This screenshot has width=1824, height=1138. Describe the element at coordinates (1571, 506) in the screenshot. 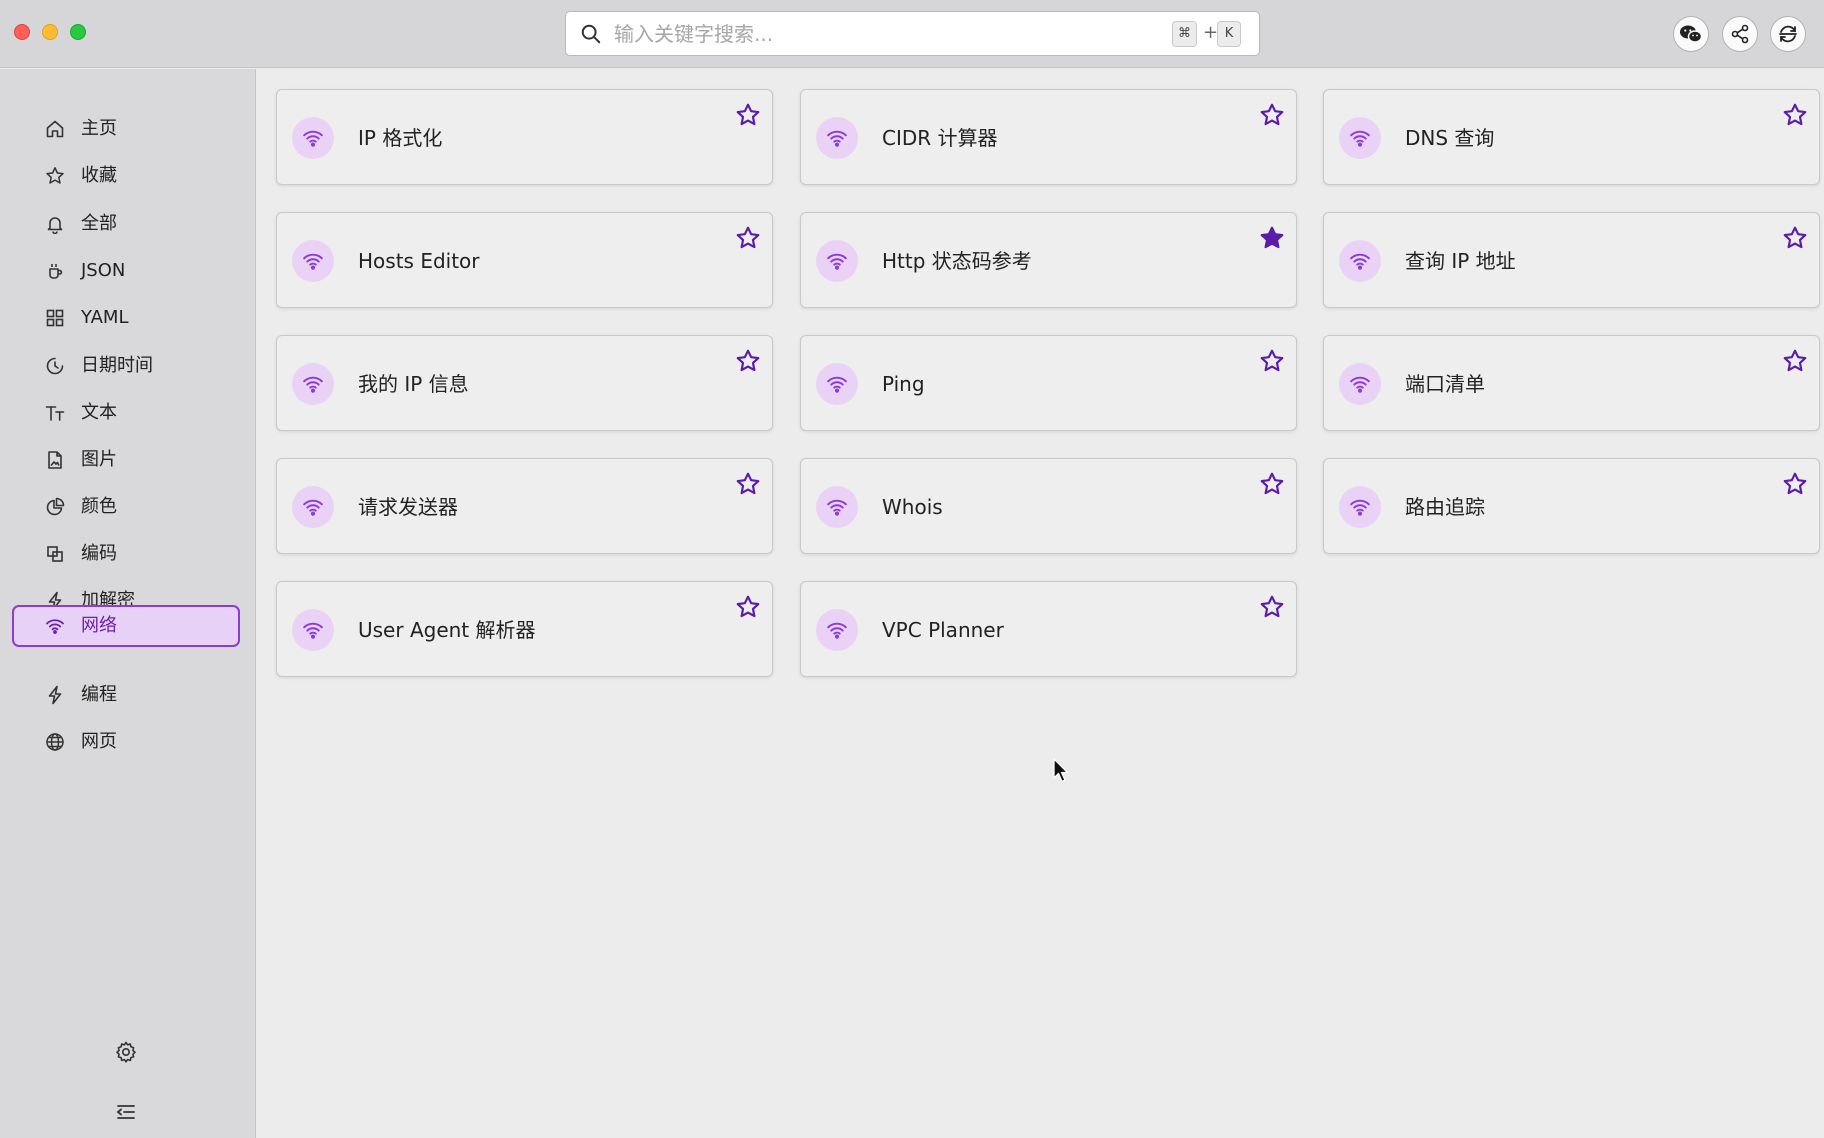

I see `tool-card-traceroute: 路由追踪` at that location.